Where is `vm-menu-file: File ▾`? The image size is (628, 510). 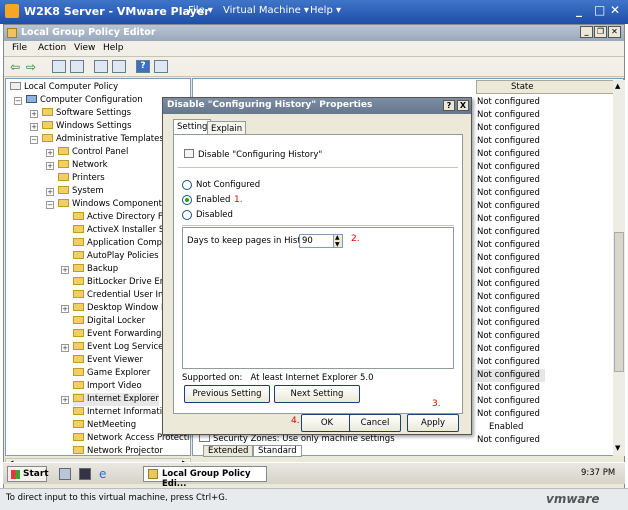
vm-menu-file: File ▾ is located at coordinates (200, 10).